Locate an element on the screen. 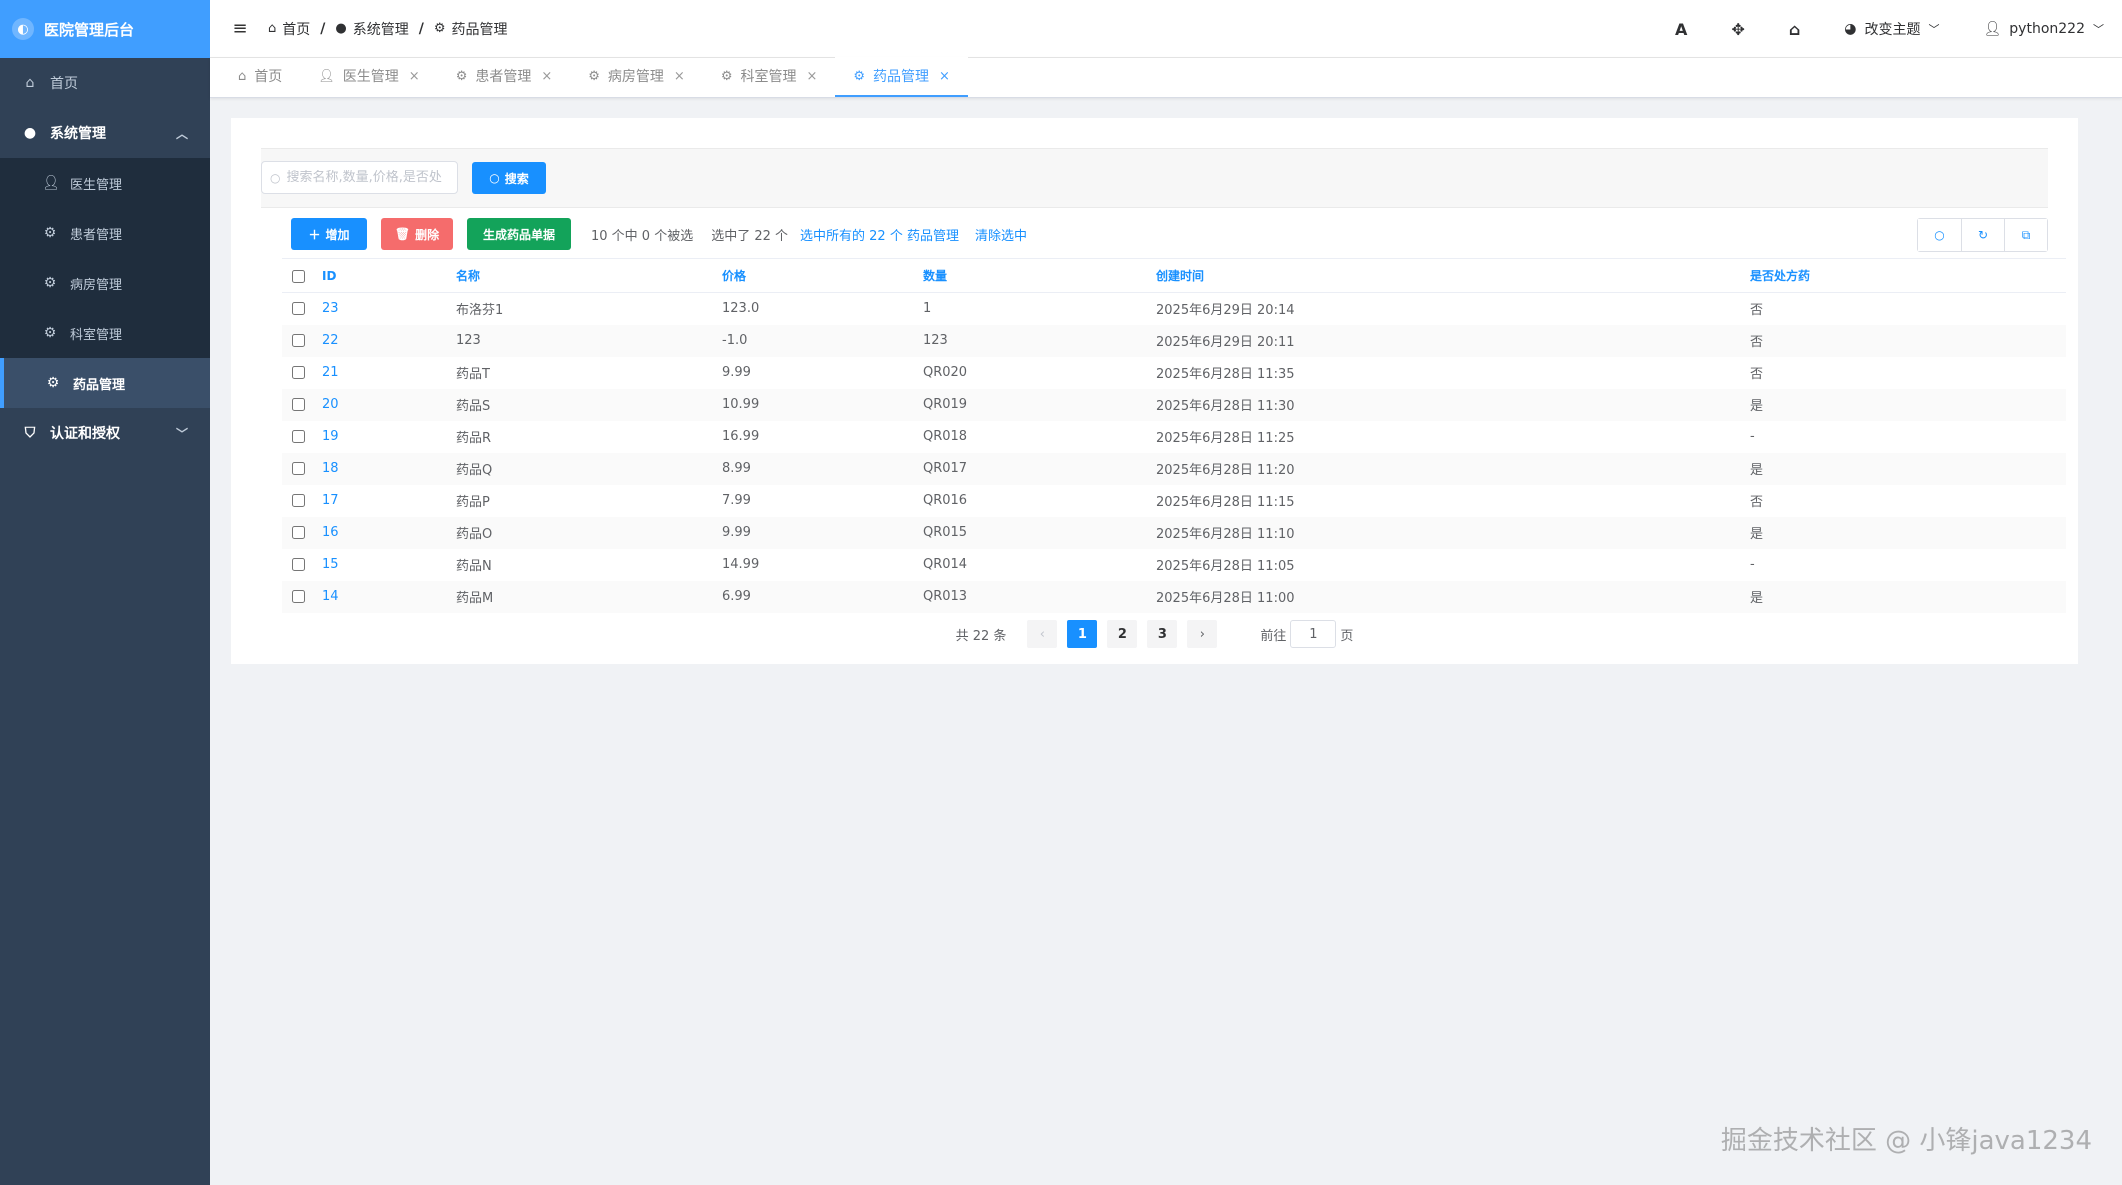  cell-id: 15 is located at coordinates (389, 565).